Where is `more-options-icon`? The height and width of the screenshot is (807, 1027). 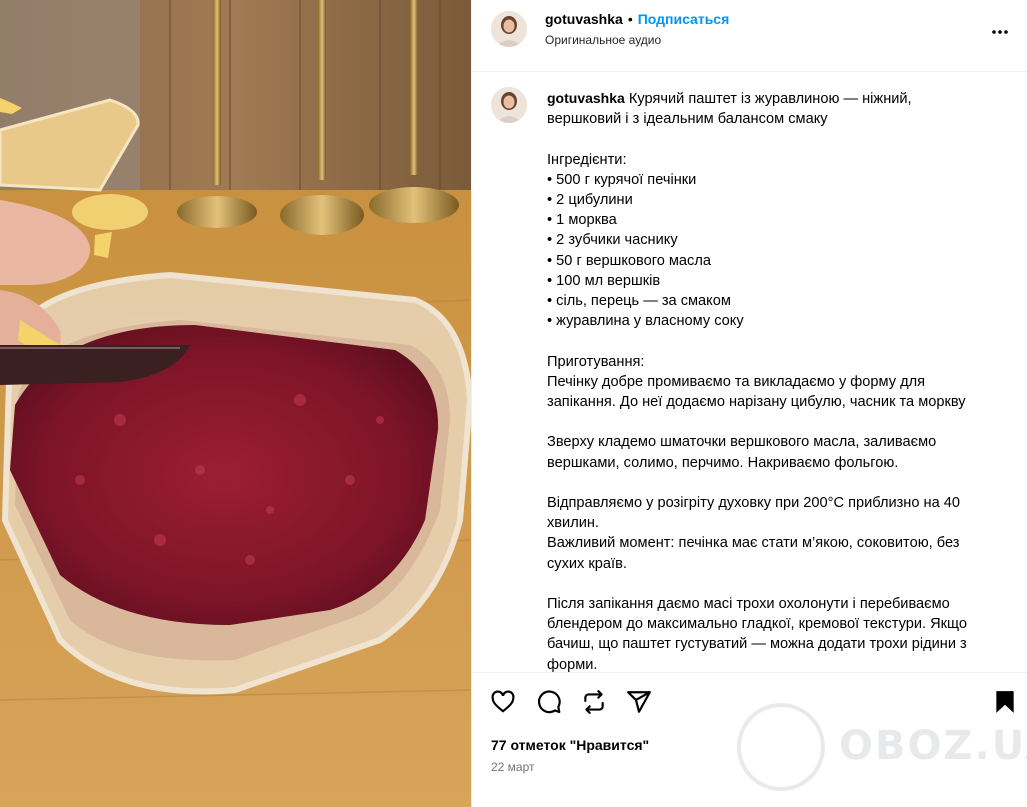
more-options-icon is located at coordinates (1000, 32).